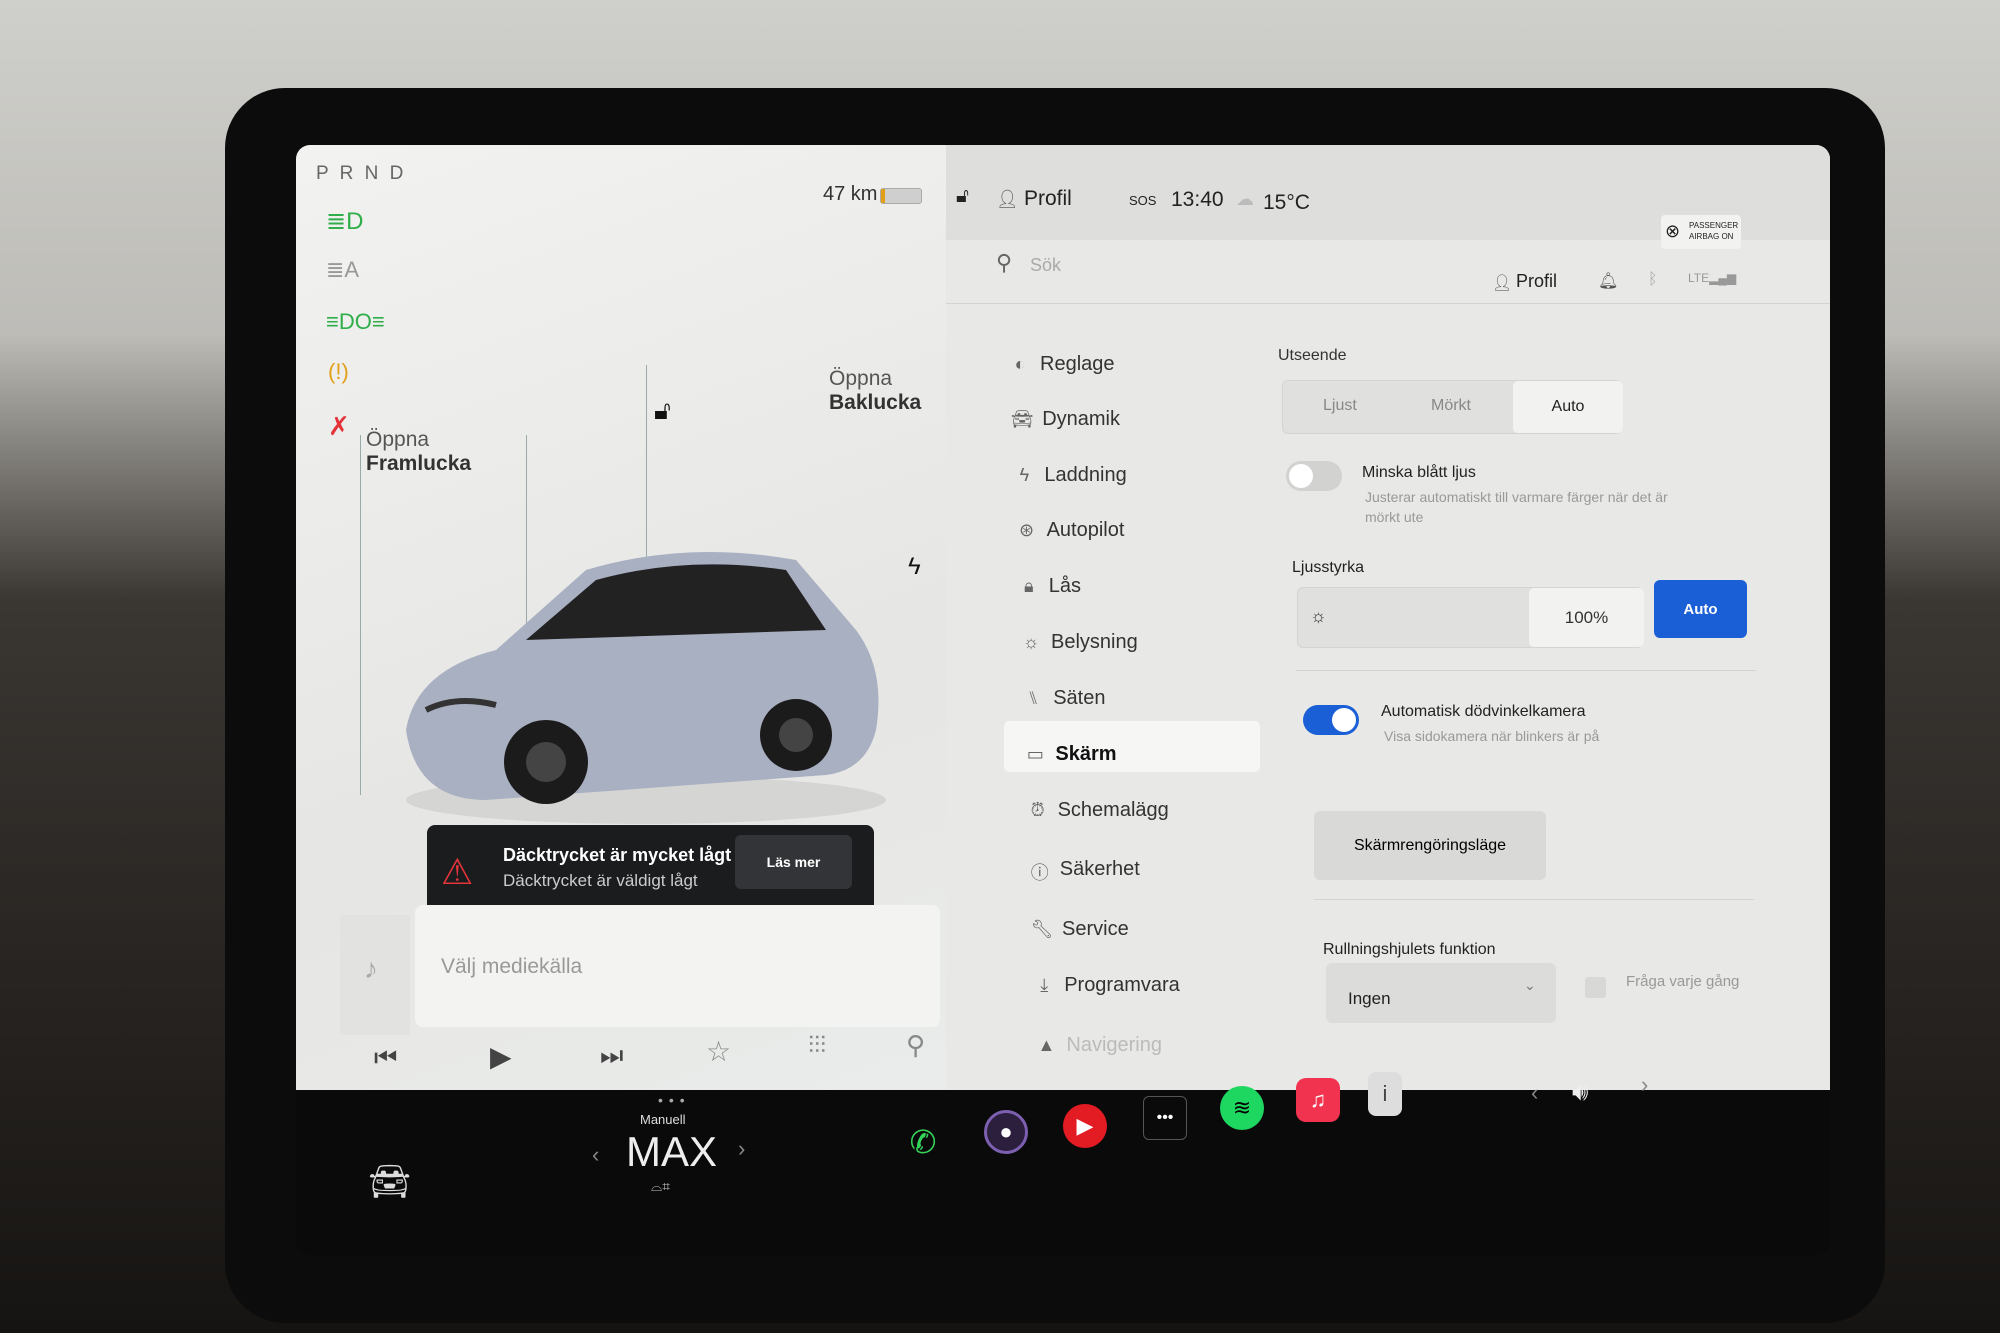 This screenshot has height=1333, width=2000. Describe the element at coordinates (663, 1119) in the screenshot. I see `climate-mode: Manuell` at that location.